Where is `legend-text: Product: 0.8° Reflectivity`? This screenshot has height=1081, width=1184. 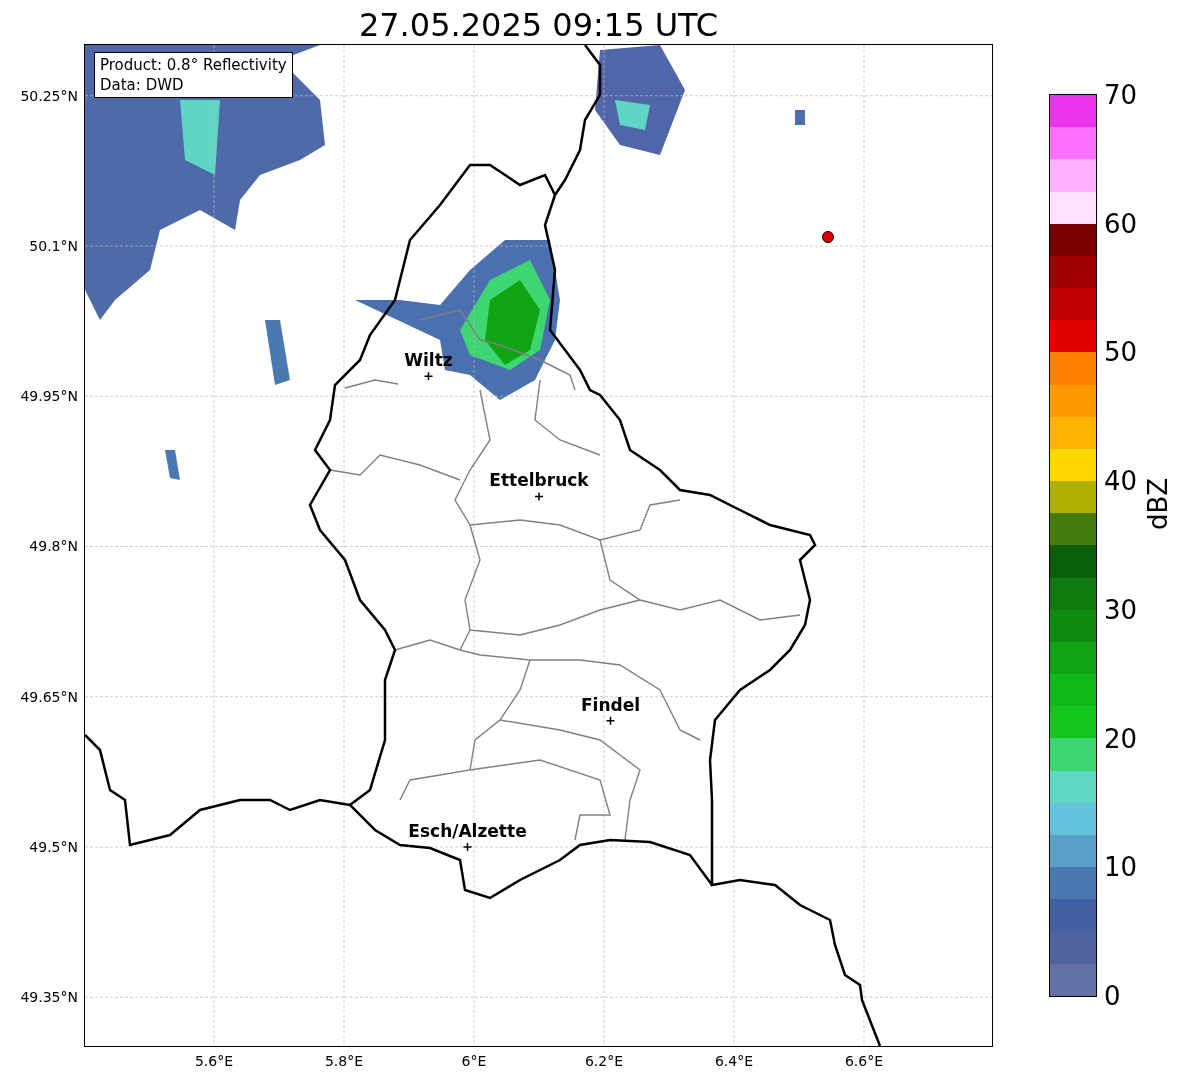 legend-text: Product: 0.8° Reflectivity is located at coordinates (193, 65).